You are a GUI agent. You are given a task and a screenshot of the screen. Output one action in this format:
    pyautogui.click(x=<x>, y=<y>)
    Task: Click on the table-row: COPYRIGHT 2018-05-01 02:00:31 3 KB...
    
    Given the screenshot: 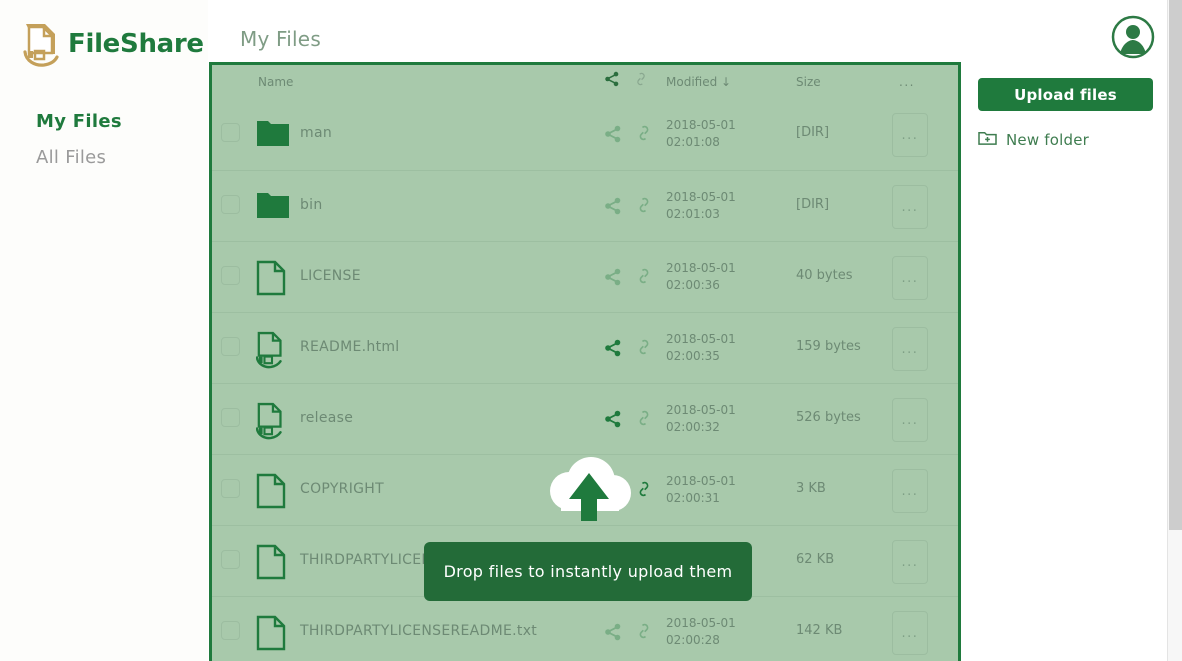 What is the action you would take?
    pyautogui.click(x=585, y=489)
    